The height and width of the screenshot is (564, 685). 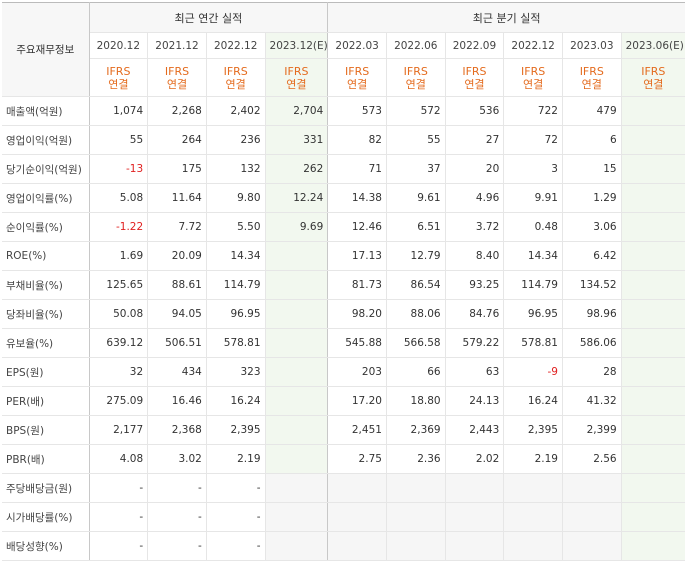 I want to click on table-cell: 1,074, so click(x=119, y=111).